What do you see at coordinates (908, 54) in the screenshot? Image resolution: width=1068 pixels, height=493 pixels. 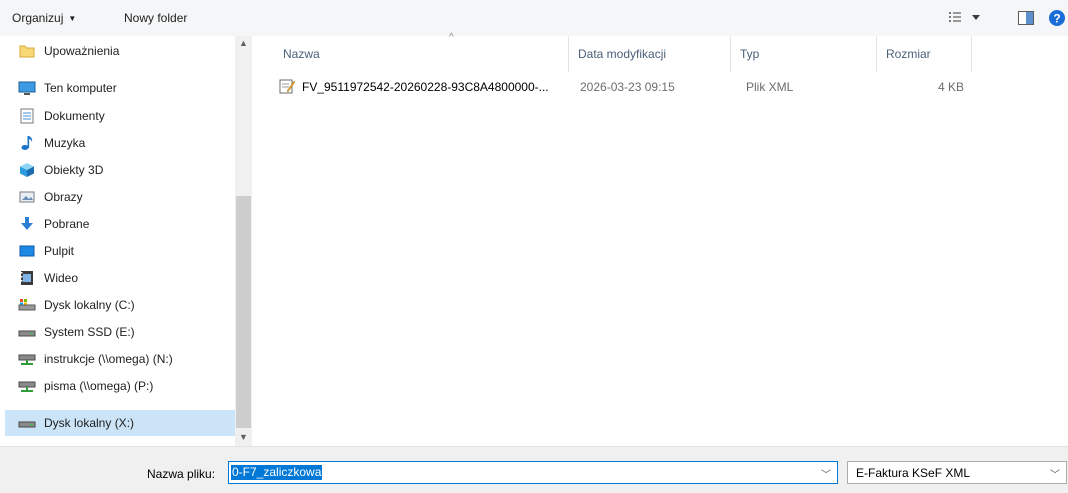 I see `column-size-label: Rozmiar` at bounding box center [908, 54].